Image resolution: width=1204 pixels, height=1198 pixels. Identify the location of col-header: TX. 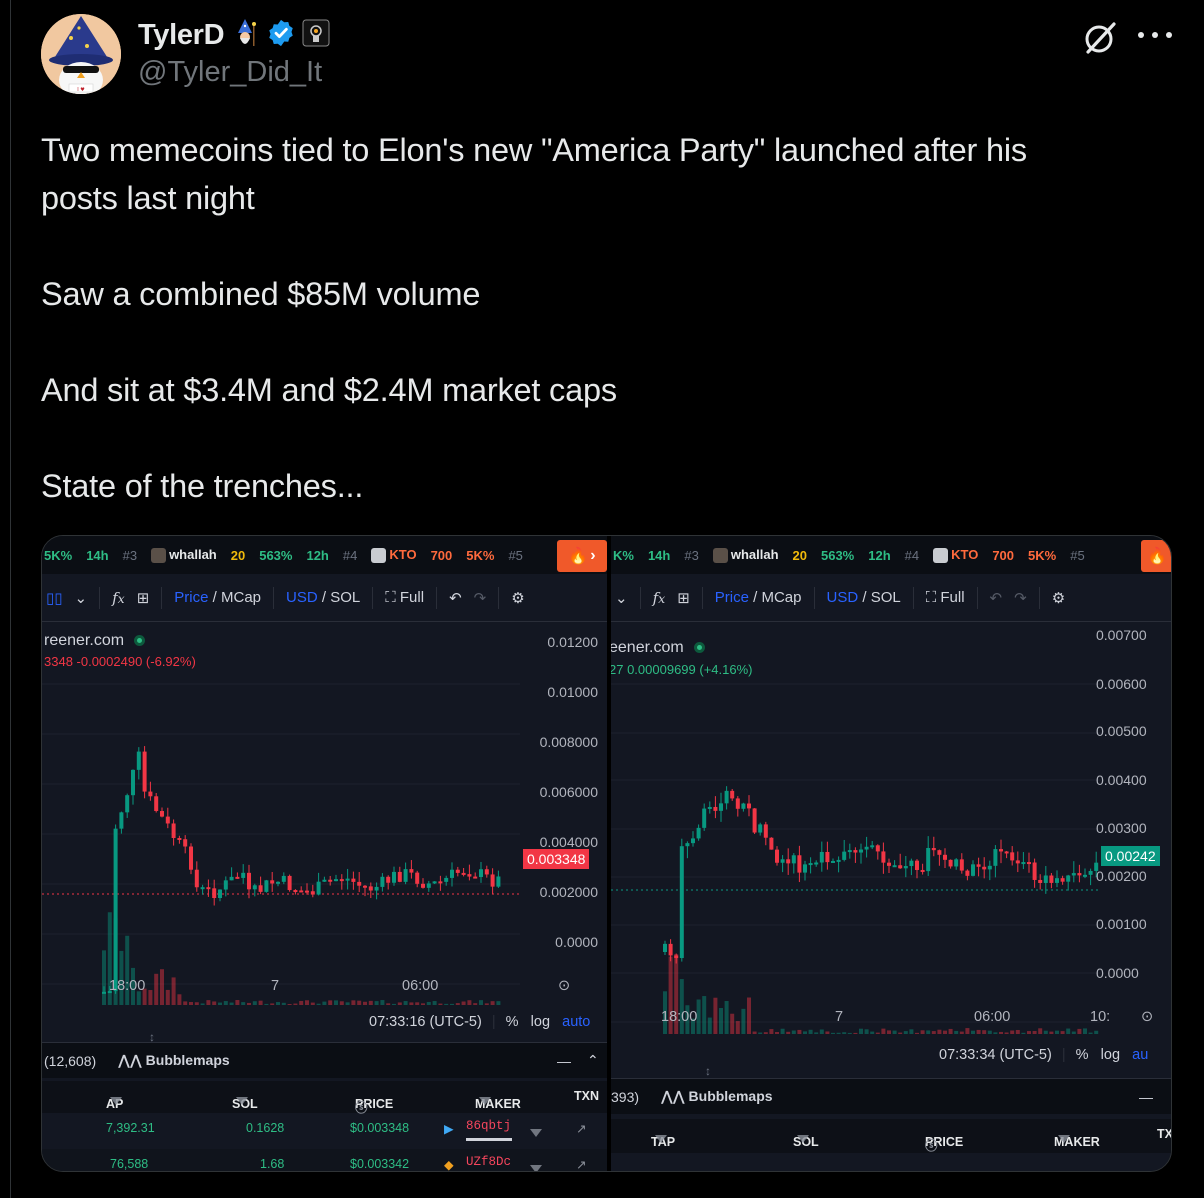
(1164, 1134).